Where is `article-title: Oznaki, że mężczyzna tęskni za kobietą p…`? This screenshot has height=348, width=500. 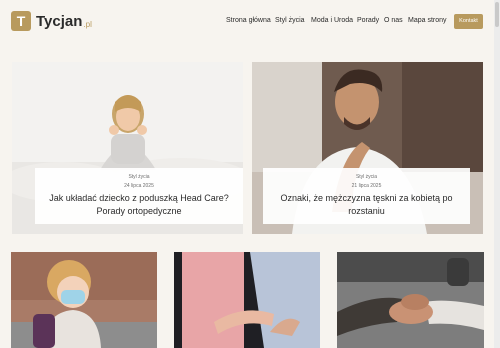 article-title: Oznaki, że mężczyzna tęskni za kobietą p… is located at coordinates (366, 205).